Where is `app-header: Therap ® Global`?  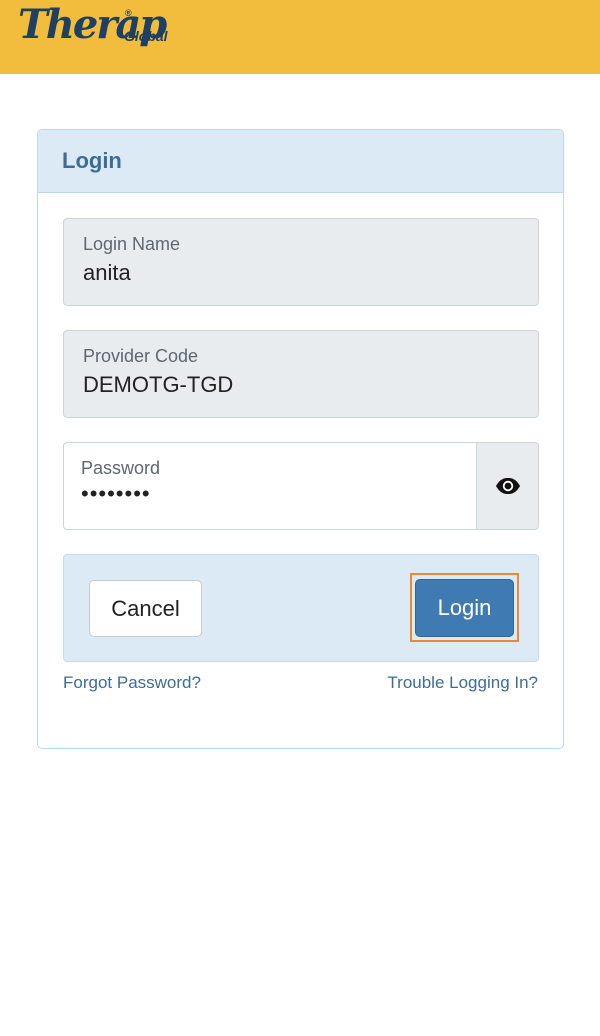
app-header: Therap ® Global is located at coordinates (300, 37).